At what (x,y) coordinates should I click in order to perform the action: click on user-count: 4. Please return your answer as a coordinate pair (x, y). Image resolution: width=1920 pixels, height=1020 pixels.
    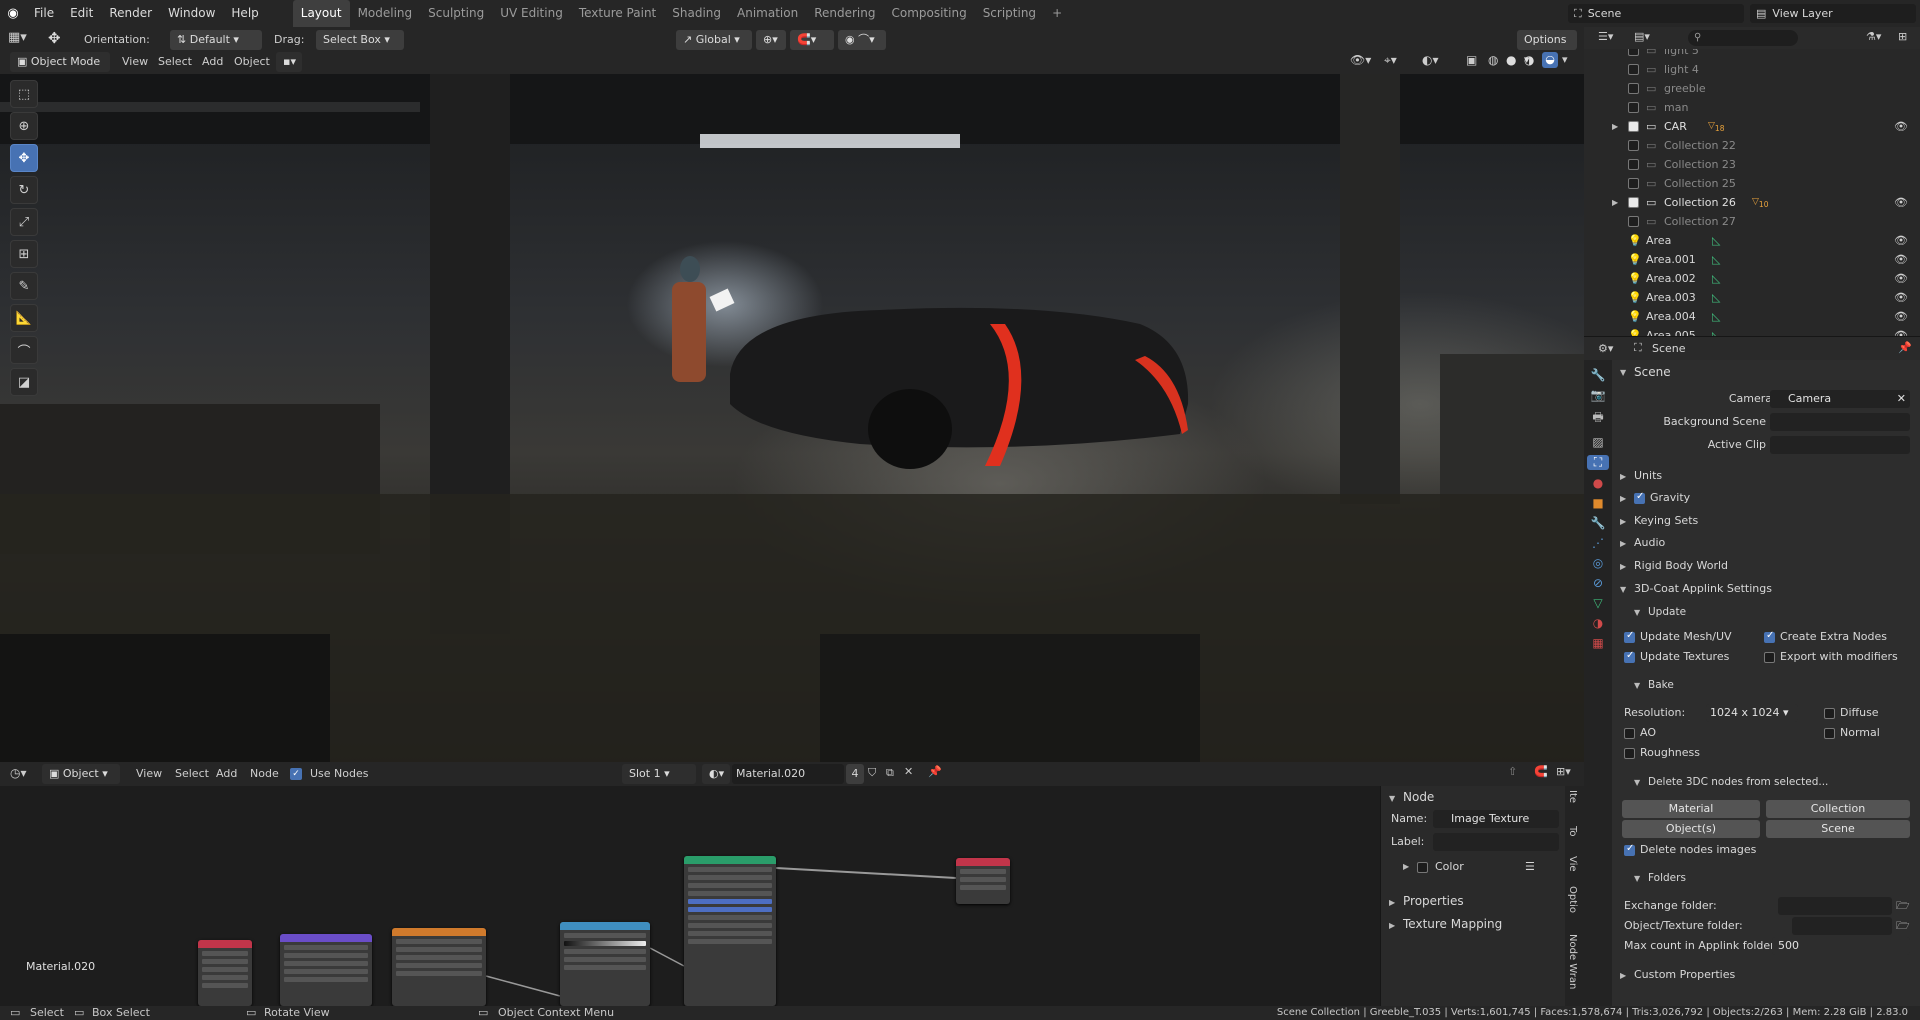
    Looking at the image, I should click on (855, 774).